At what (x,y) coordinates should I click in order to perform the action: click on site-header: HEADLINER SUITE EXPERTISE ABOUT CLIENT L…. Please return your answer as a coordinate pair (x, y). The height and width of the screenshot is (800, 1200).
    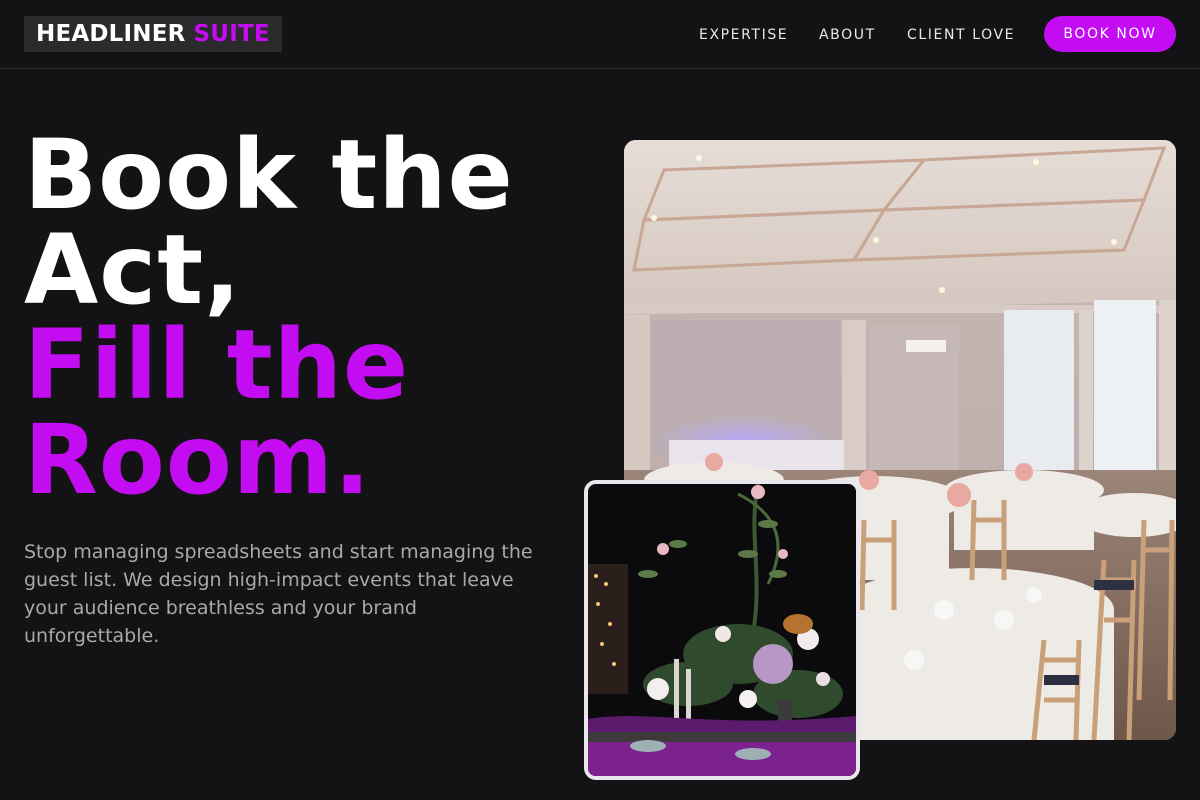
    Looking at the image, I should click on (600, 34).